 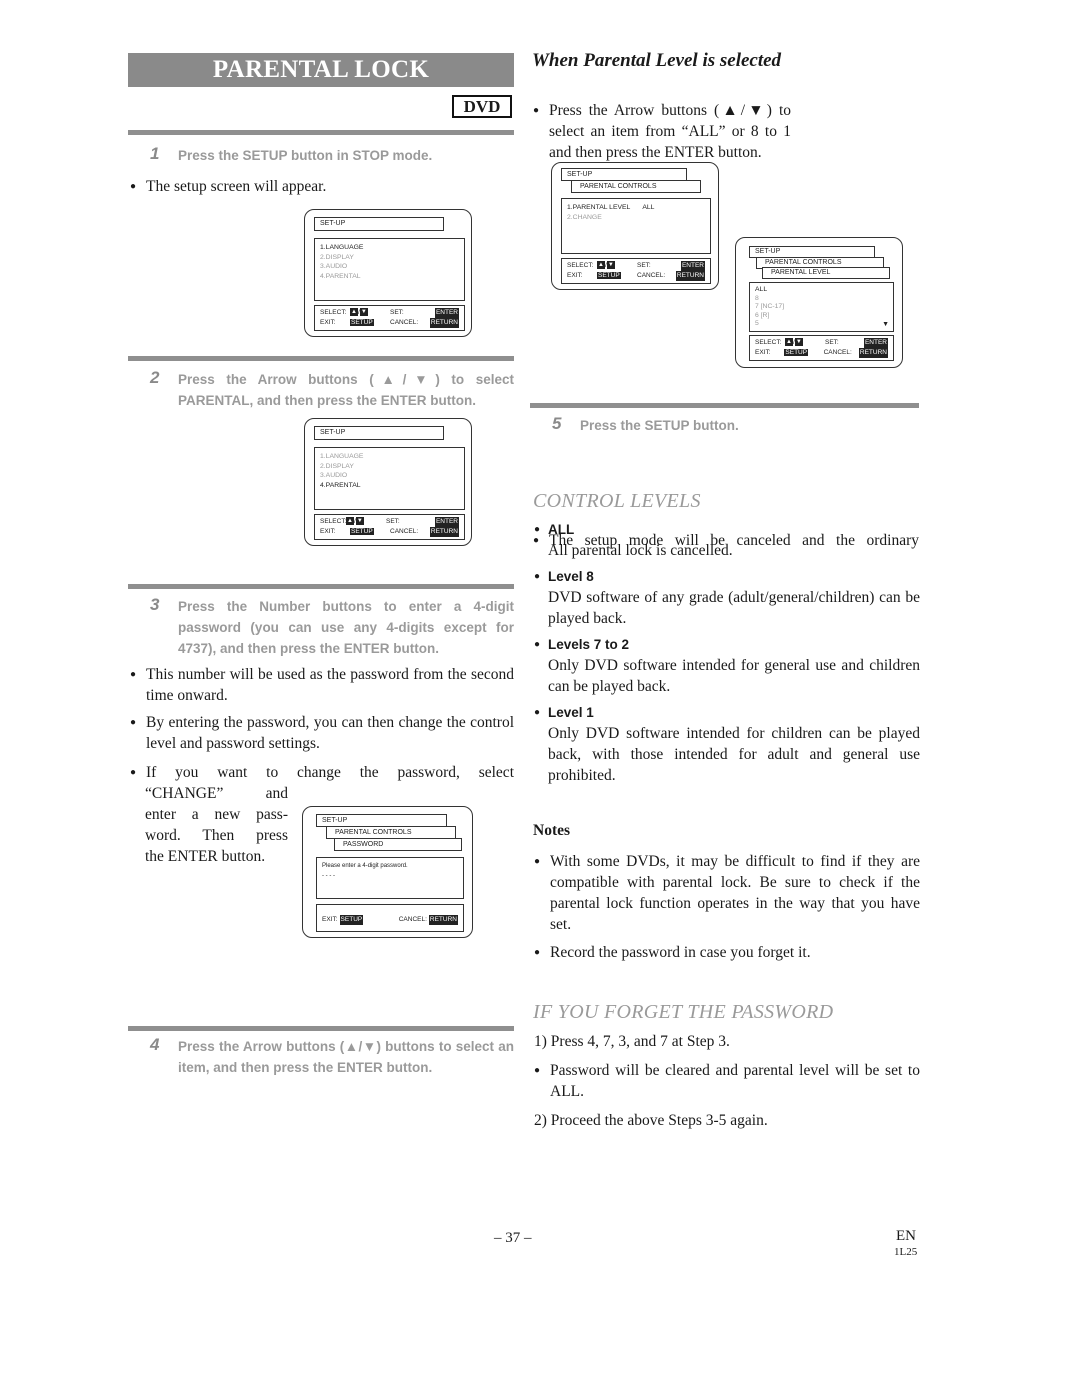 I want to click on bullet-text-line: enter a new pass-, so click(x=216, y=814).